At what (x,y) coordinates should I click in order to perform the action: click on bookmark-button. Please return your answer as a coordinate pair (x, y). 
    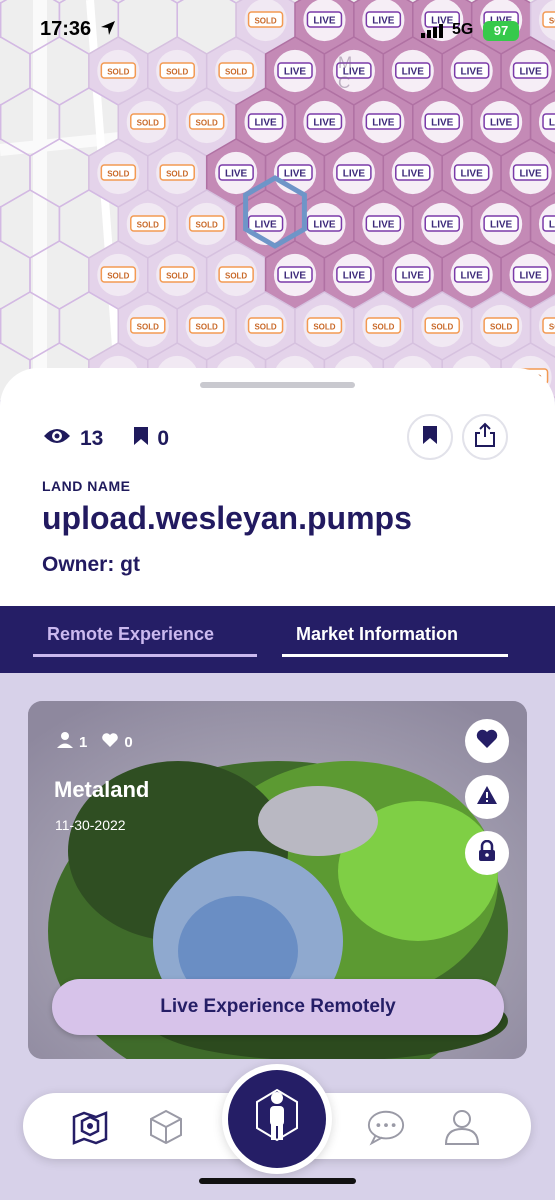
    Looking at the image, I should click on (430, 437).